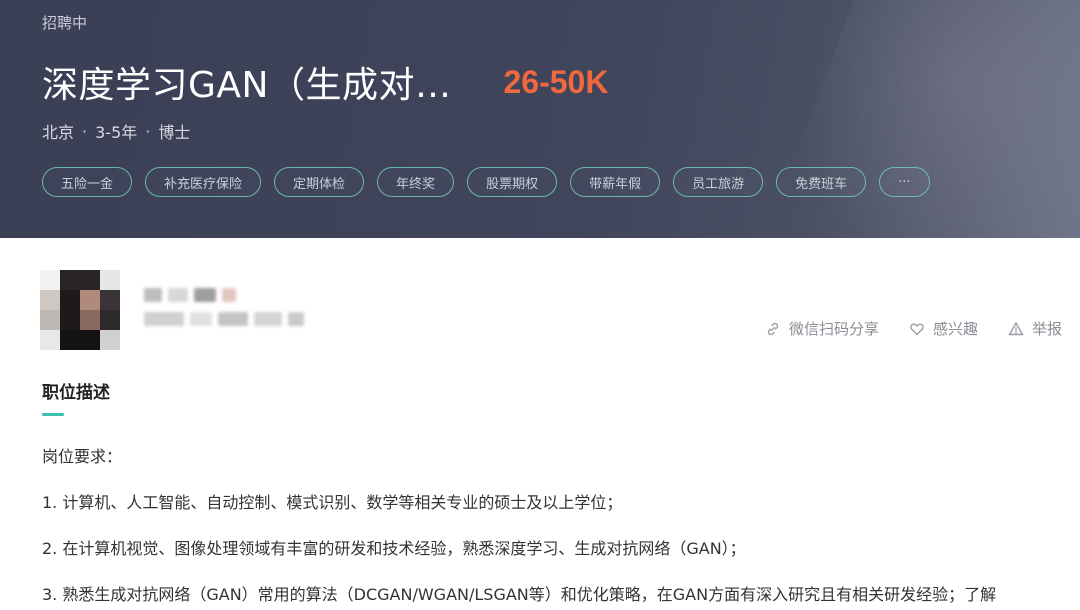 Image resolution: width=1080 pixels, height=610 pixels. What do you see at coordinates (203, 182) in the screenshot?
I see `benefit-tag: 补充医疗保险` at bounding box center [203, 182].